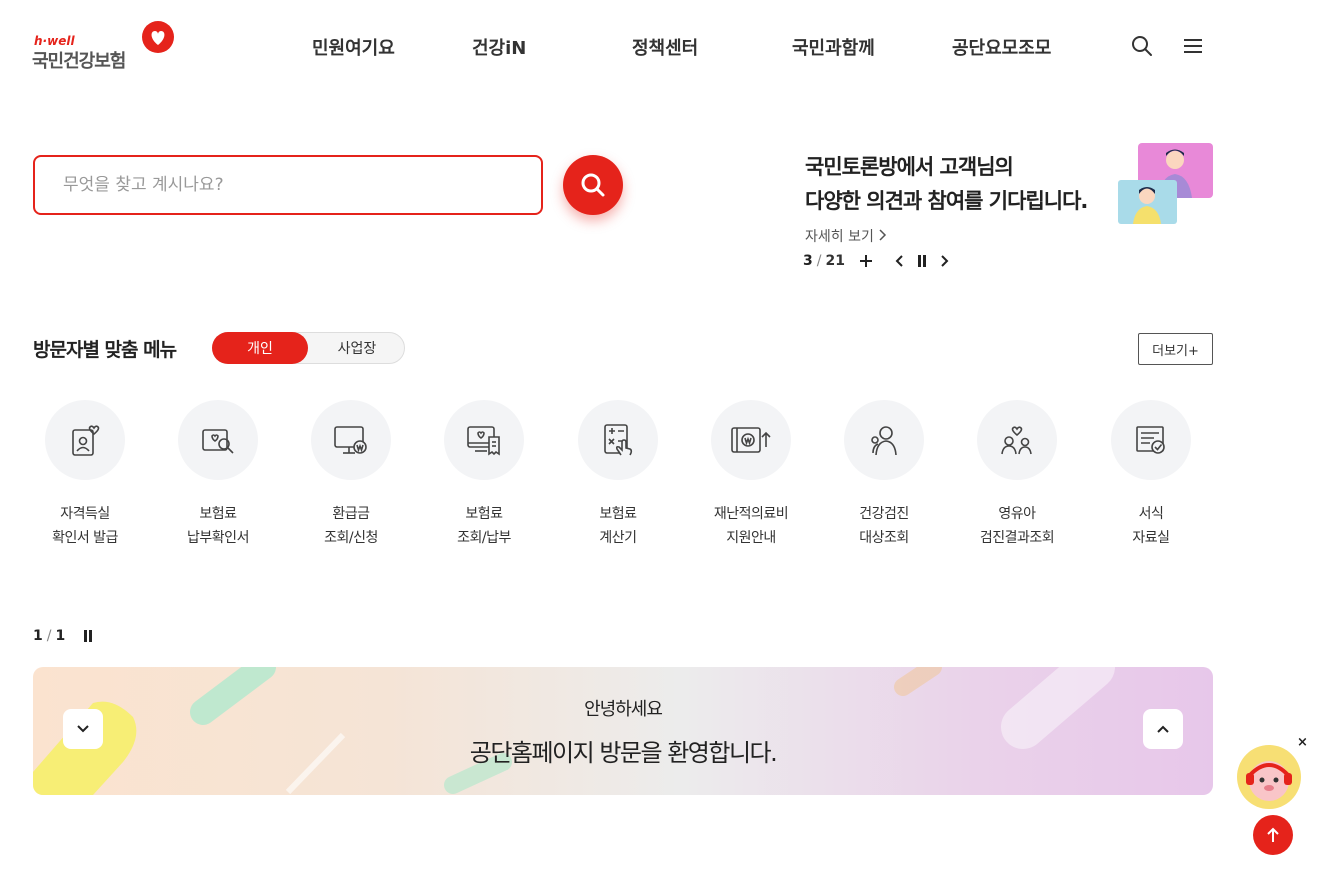 This screenshot has height=875, width=1330. I want to click on menu-item-label: 건강검진 대상조회, so click(884, 526).